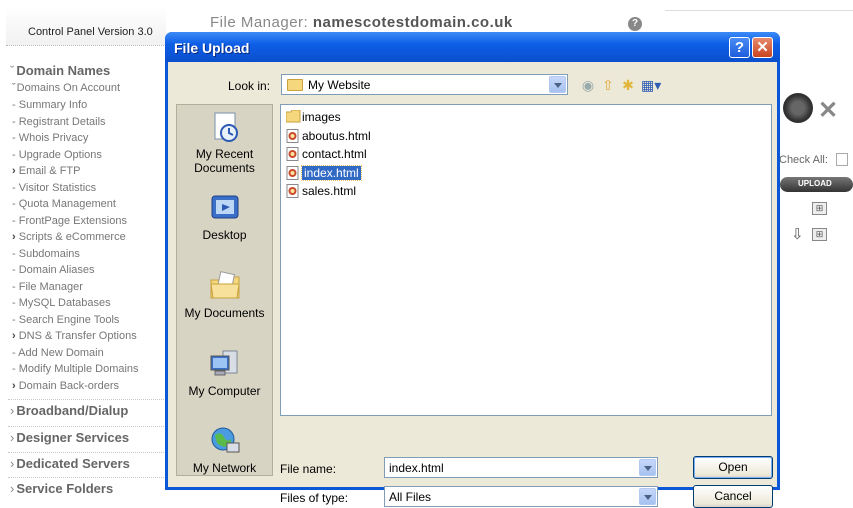 This screenshot has height=508, width=853. What do you see at coordinates (86, 26) in the screenshot?
I see `control-panel-version: Control Panel Version 3.0` at bounding box center [86, 26].